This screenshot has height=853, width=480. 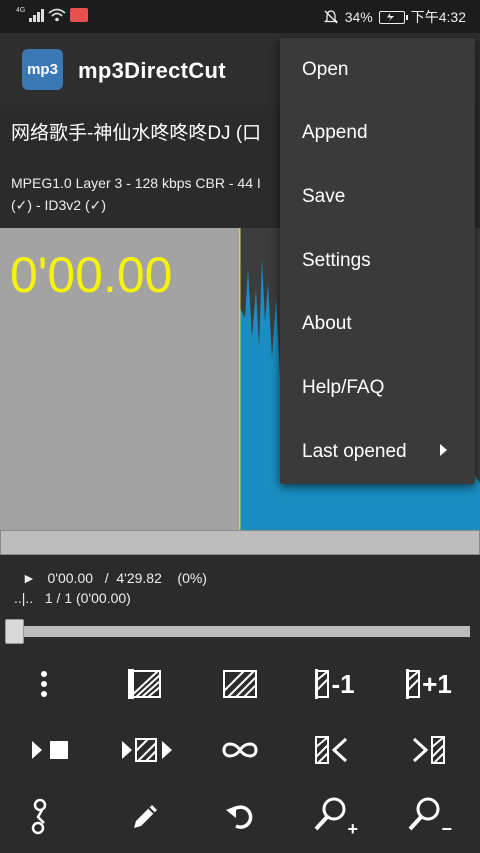 I want to click on edit-button, so click(x=146, y=816).